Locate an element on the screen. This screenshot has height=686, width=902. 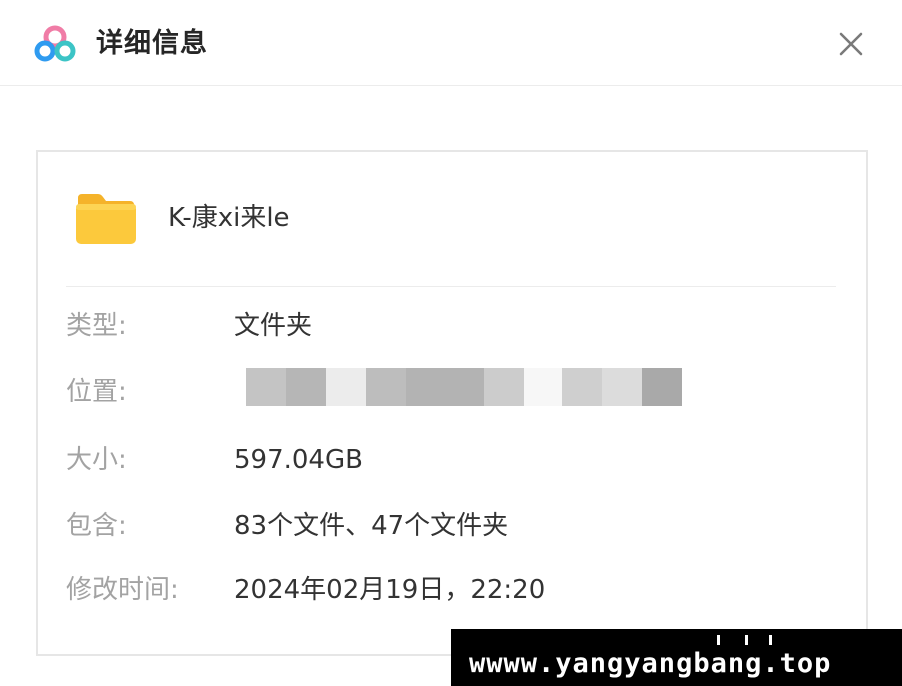
folder-icon is located at coordinates (106, 219).